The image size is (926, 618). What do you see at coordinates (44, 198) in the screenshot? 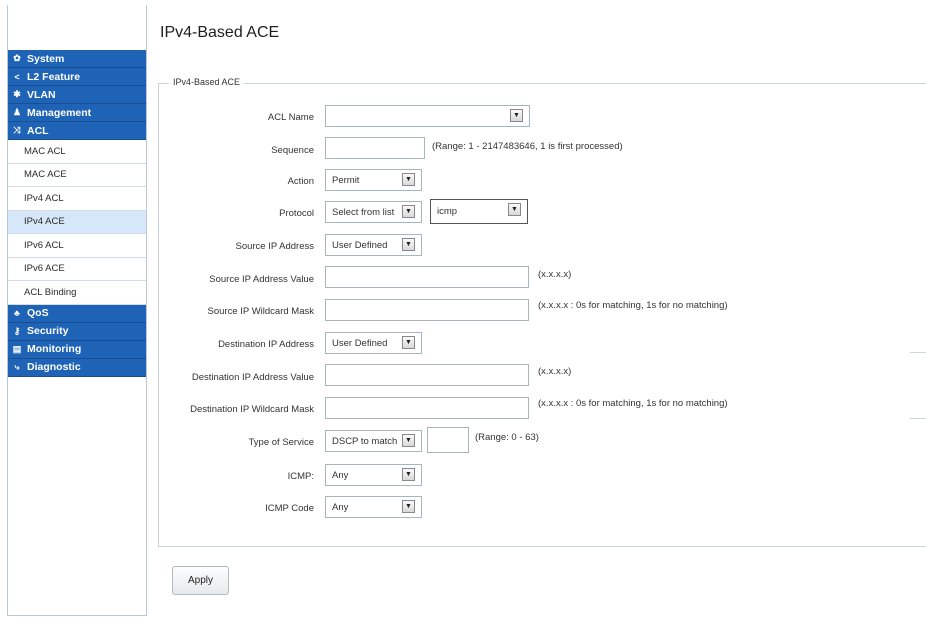
I see `sidebar-item-label: IPv4 ACL` at bounding box center [44, 198].